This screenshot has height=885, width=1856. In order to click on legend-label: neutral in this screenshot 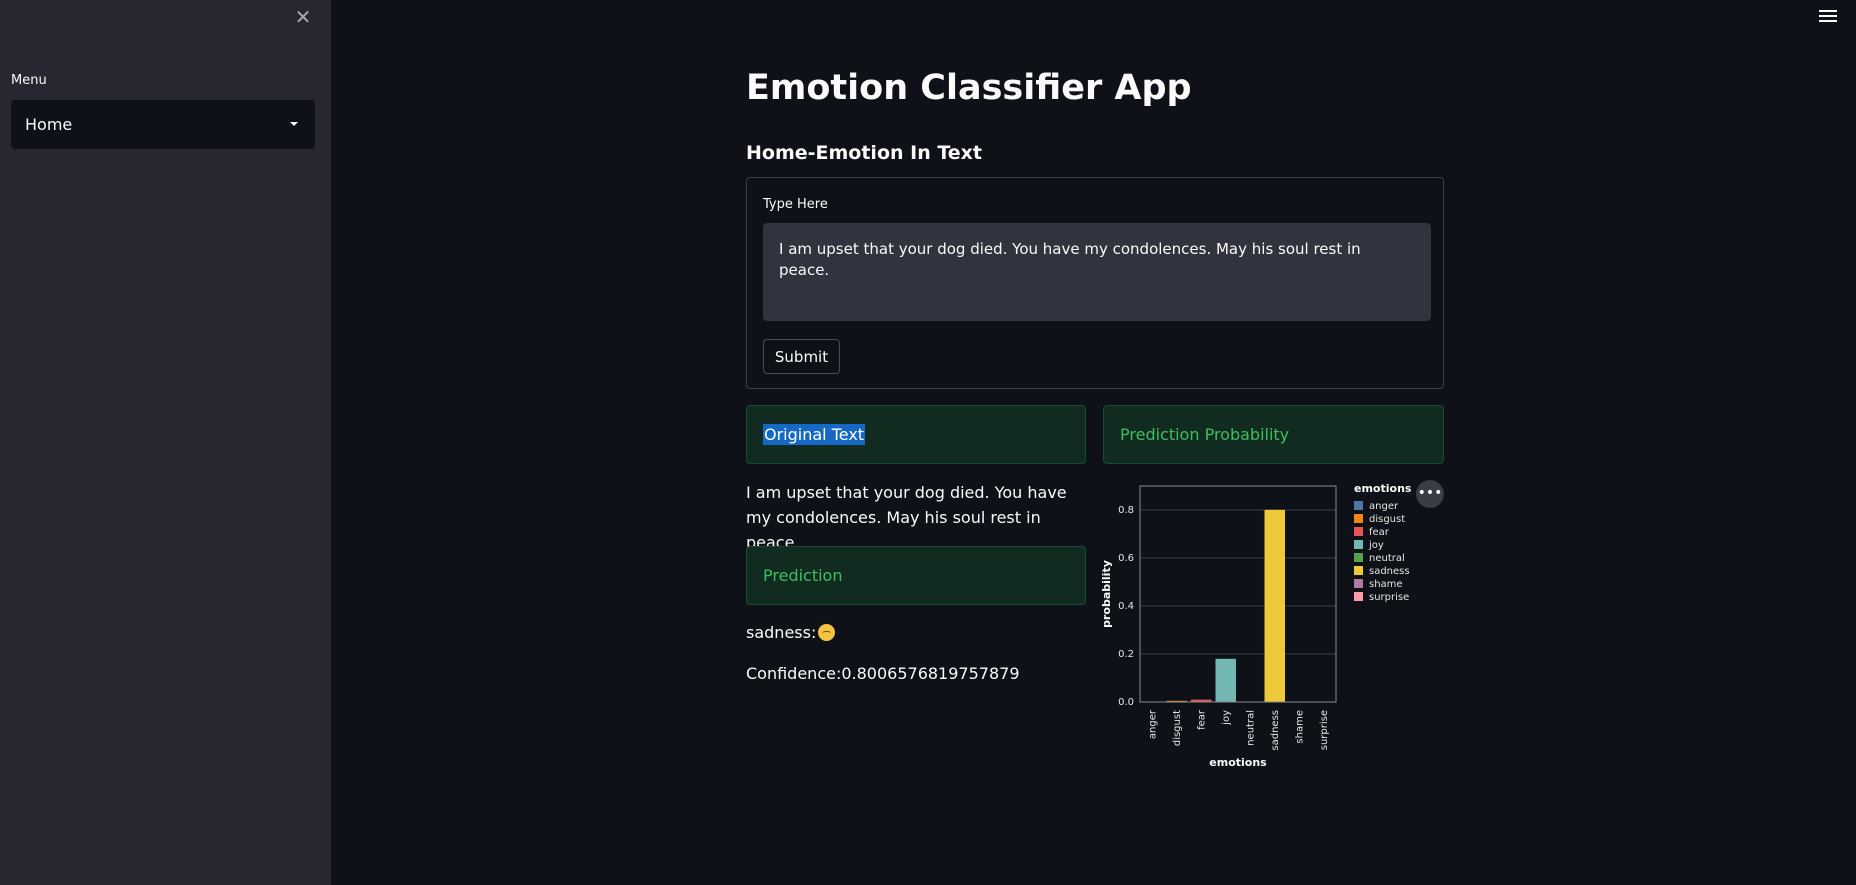, I will do `click(1387, 558)`.